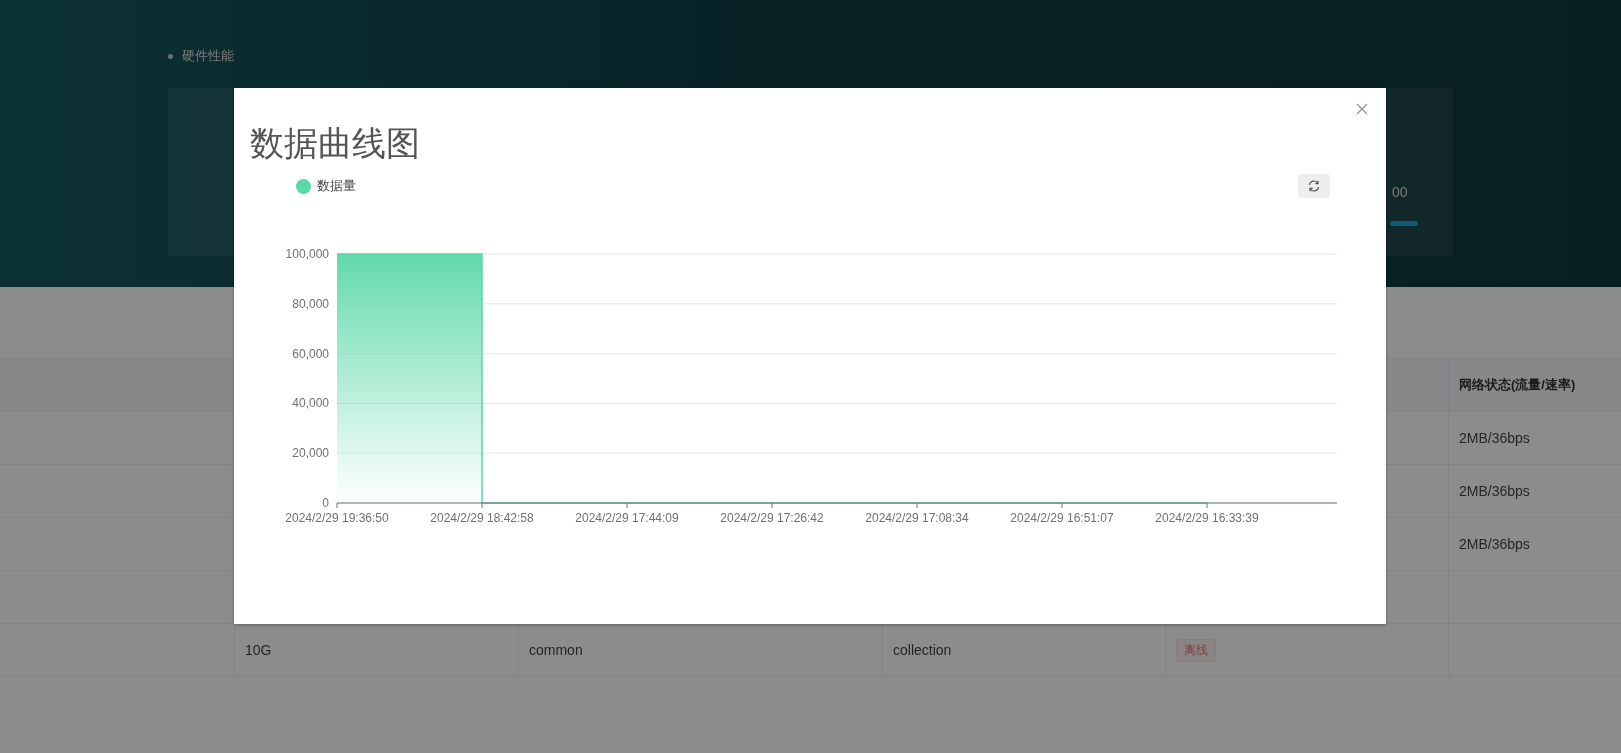 Image resolution: width=1621 pixels, height=753 pixels. Describe the element at coordinates (1196, 650) in the screenshot. I see `status-tag: 离线` at that location.